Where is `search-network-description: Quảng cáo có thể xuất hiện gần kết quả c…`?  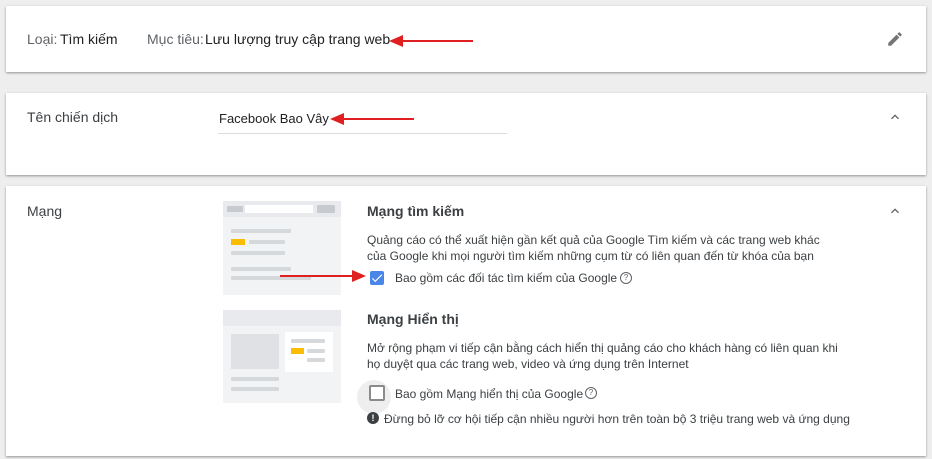 search-network-description: Quảng cáo có thể xuất hiện gần kết quả c… is located at coordinates (593, 248).